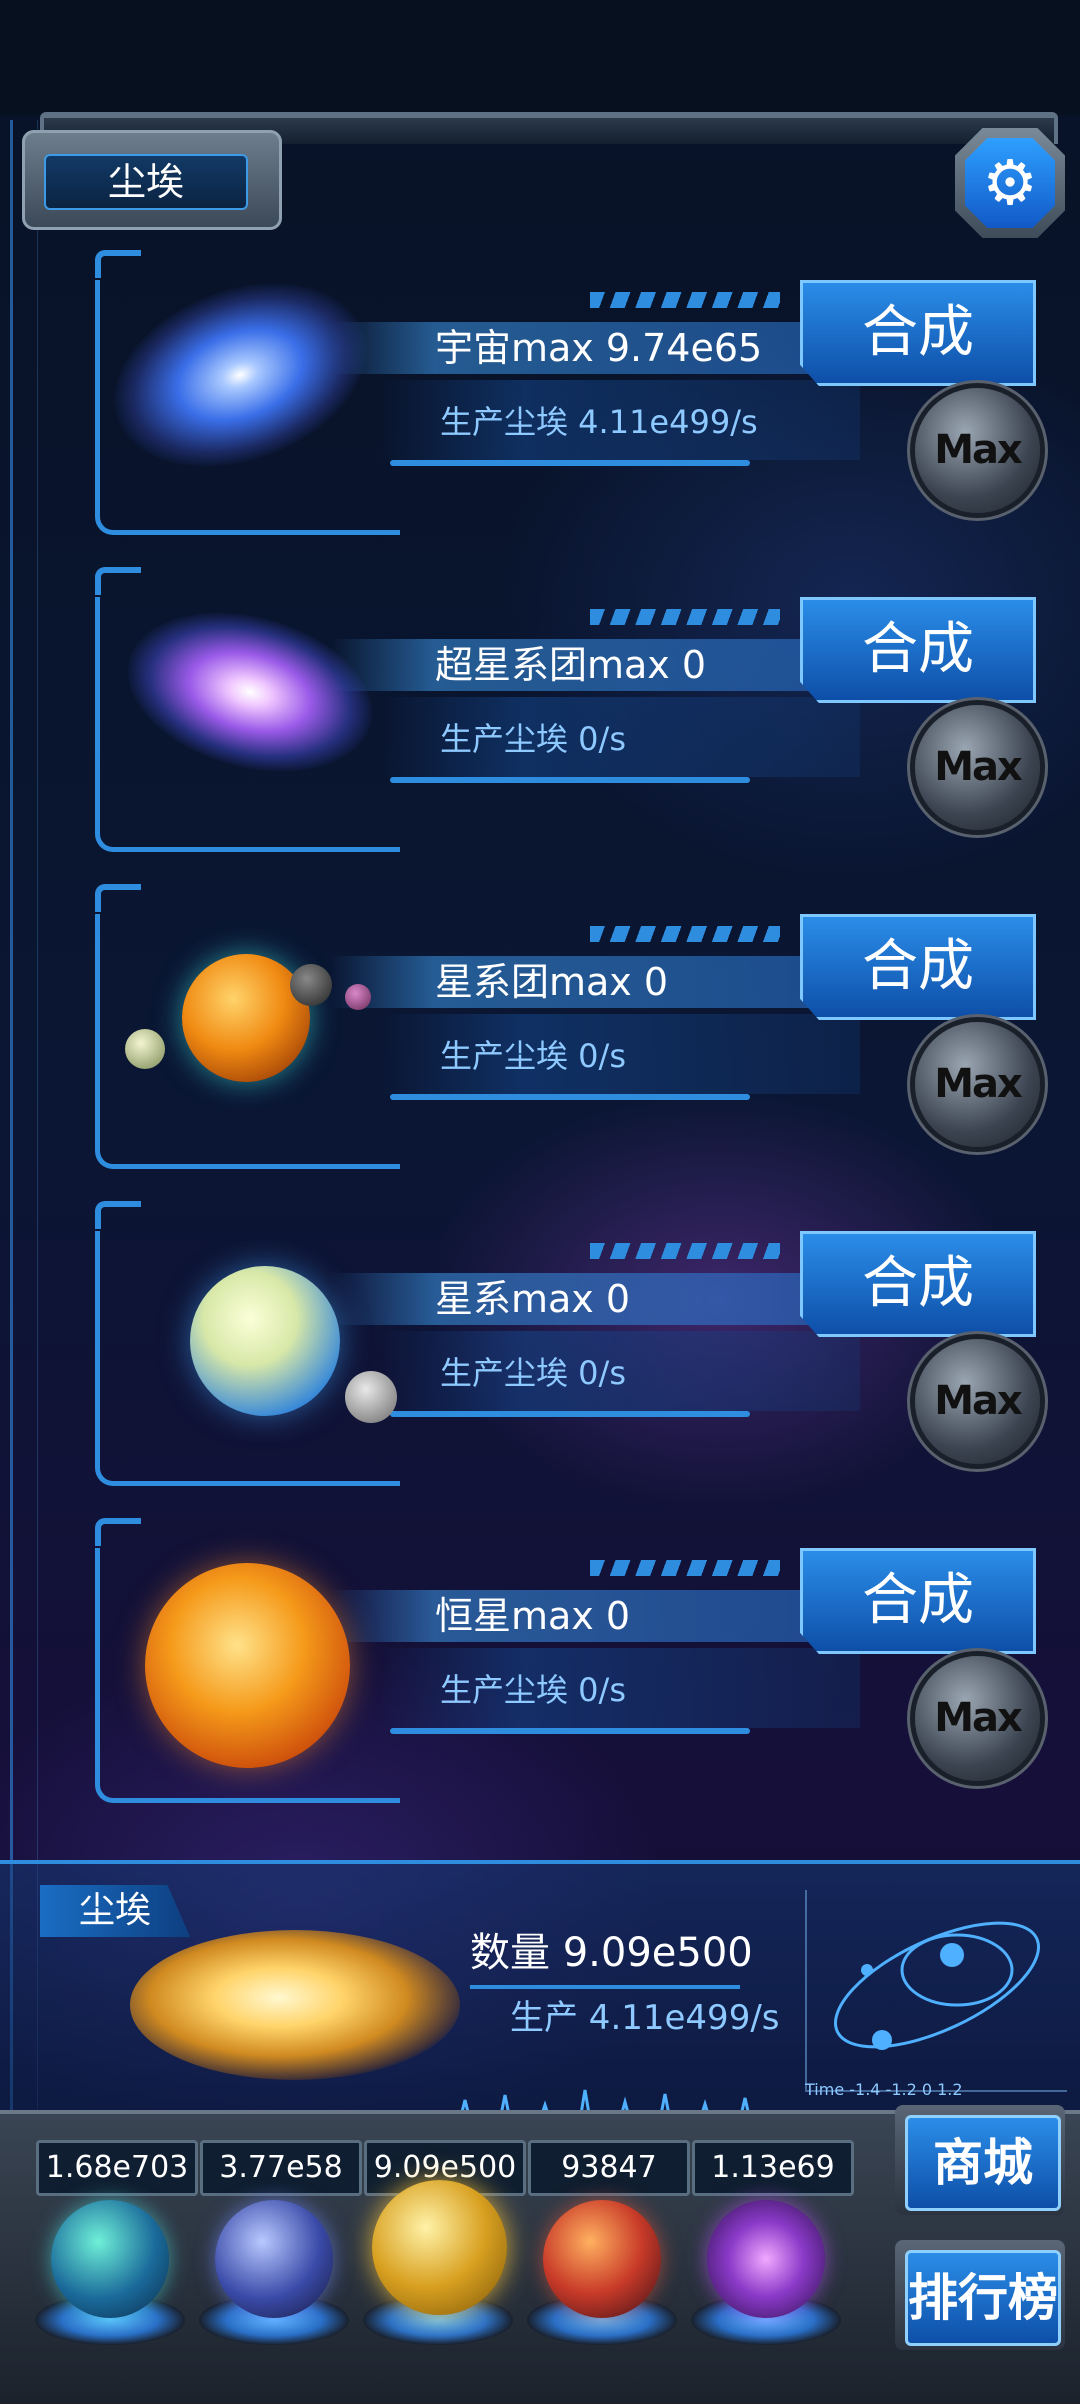 The width and height of the screenshot is (1080, 2404). I want to click on graph-axis-labels: Time -1.4 -1.2 0 1.2, so click(884, 2089).